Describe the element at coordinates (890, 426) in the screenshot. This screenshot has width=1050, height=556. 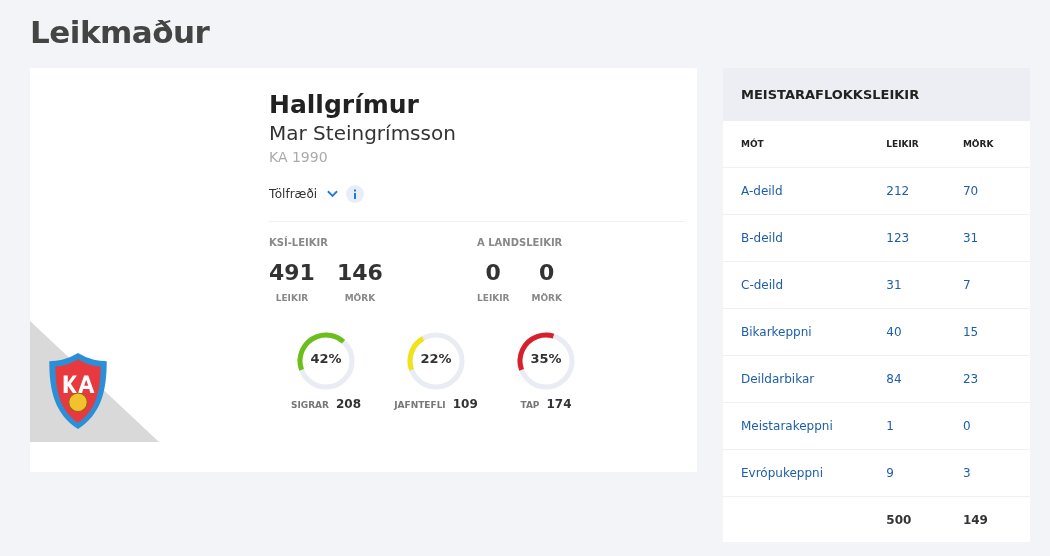
I see `table-cell-text: 1` at that location.